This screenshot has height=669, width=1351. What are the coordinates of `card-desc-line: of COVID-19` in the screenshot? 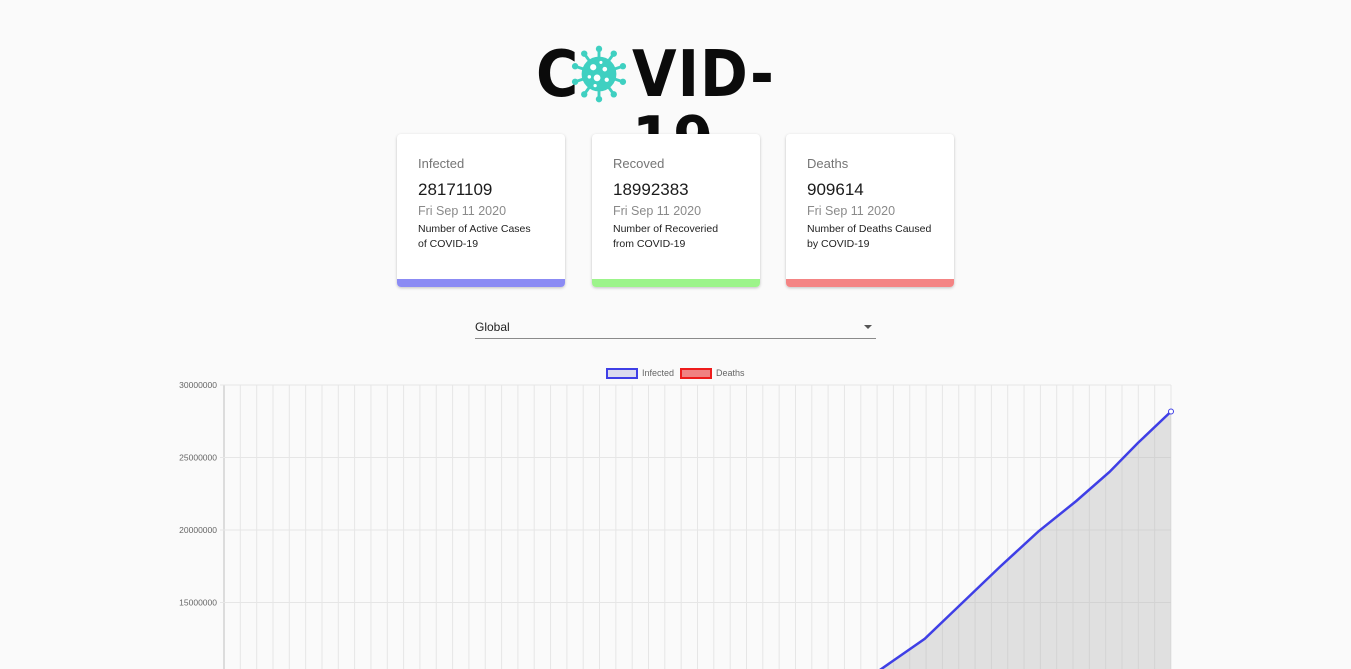 It's located at (448, 244).